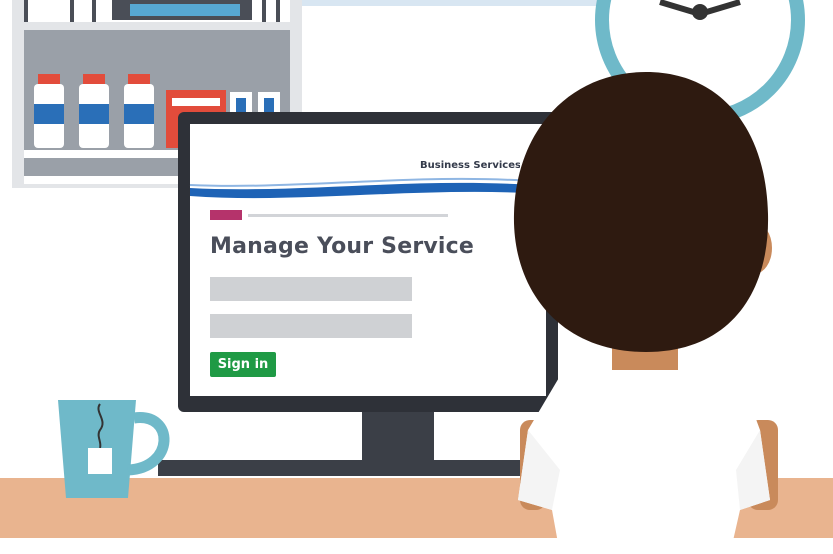 This screenshot has width=833, height=554. Describe the element at coordinates (342, 246) in the screenshot. I see `page-title: Manage Your Service` at that location.